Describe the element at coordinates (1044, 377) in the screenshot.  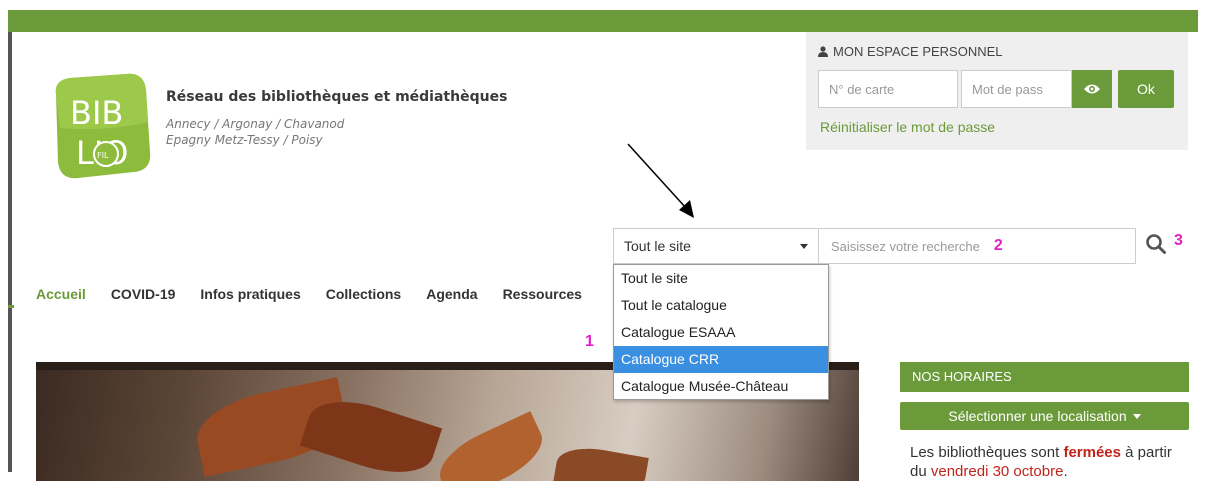
I see `hours-header: NOS HORAIRES` at that location.